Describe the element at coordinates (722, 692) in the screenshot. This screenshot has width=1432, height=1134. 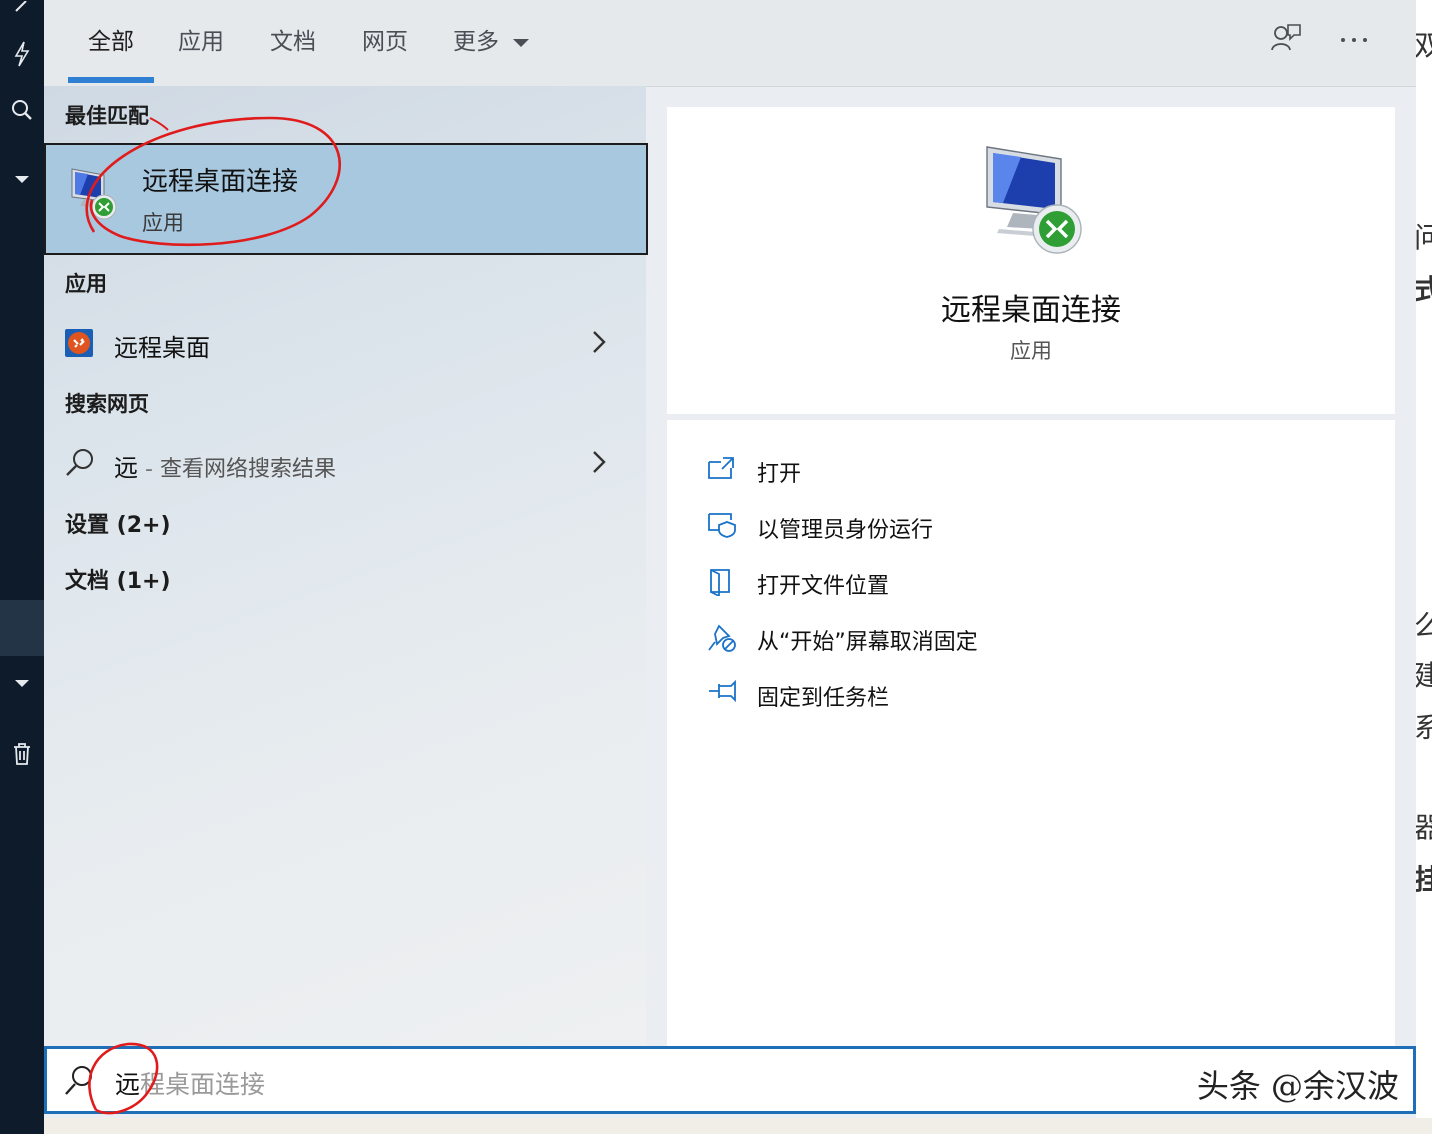
I see `pin-taskbar-icon` at that location.